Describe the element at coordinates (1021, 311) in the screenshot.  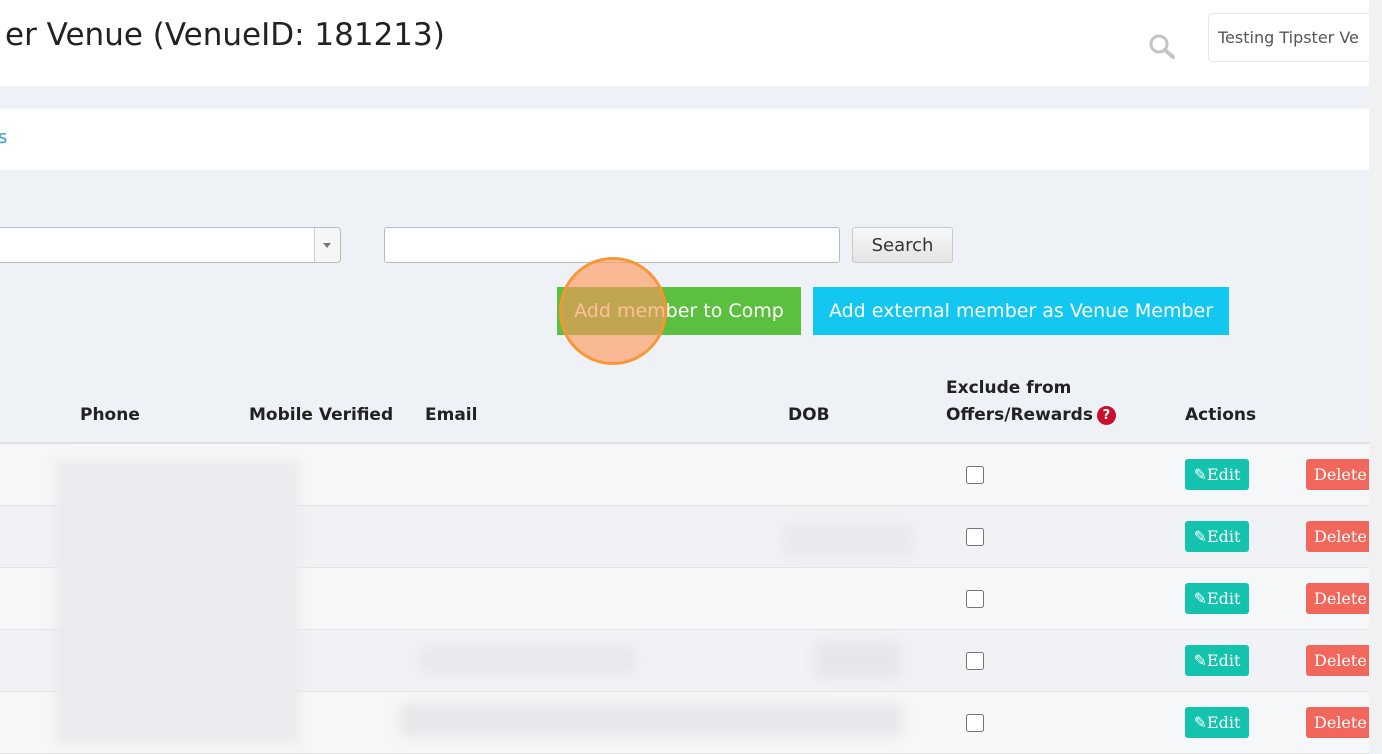
I see `add-external-member-button: Add external member as Venue Member` at that location.